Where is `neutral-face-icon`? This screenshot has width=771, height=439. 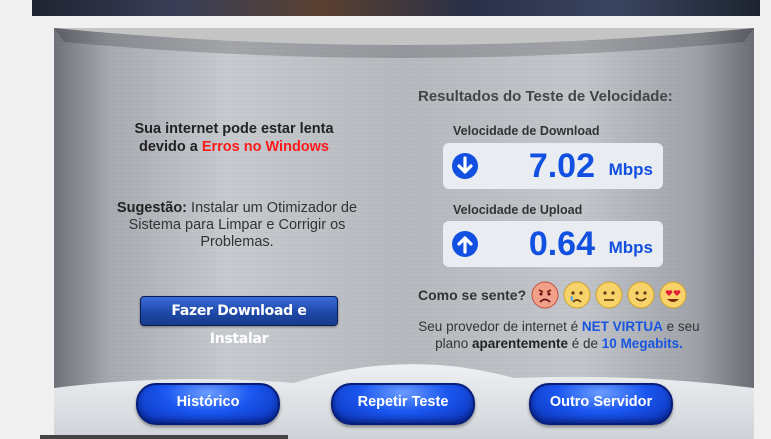
neutral-face-icon is located at coordinates (609, 295).